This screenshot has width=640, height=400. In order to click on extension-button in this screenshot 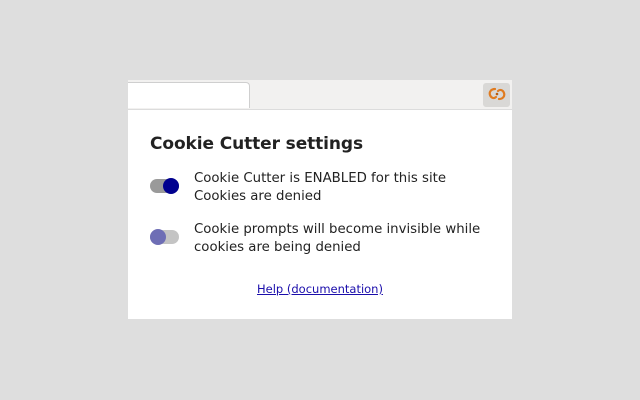, I will do `click(496, 95)`.